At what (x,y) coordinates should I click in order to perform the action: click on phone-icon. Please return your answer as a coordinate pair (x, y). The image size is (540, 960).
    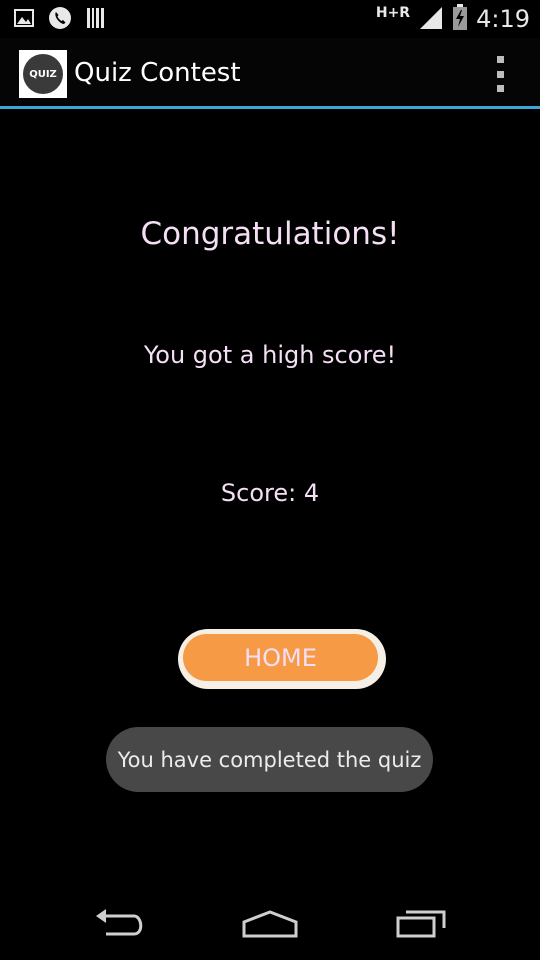
    Looking at the image, I should click on (60, 20).